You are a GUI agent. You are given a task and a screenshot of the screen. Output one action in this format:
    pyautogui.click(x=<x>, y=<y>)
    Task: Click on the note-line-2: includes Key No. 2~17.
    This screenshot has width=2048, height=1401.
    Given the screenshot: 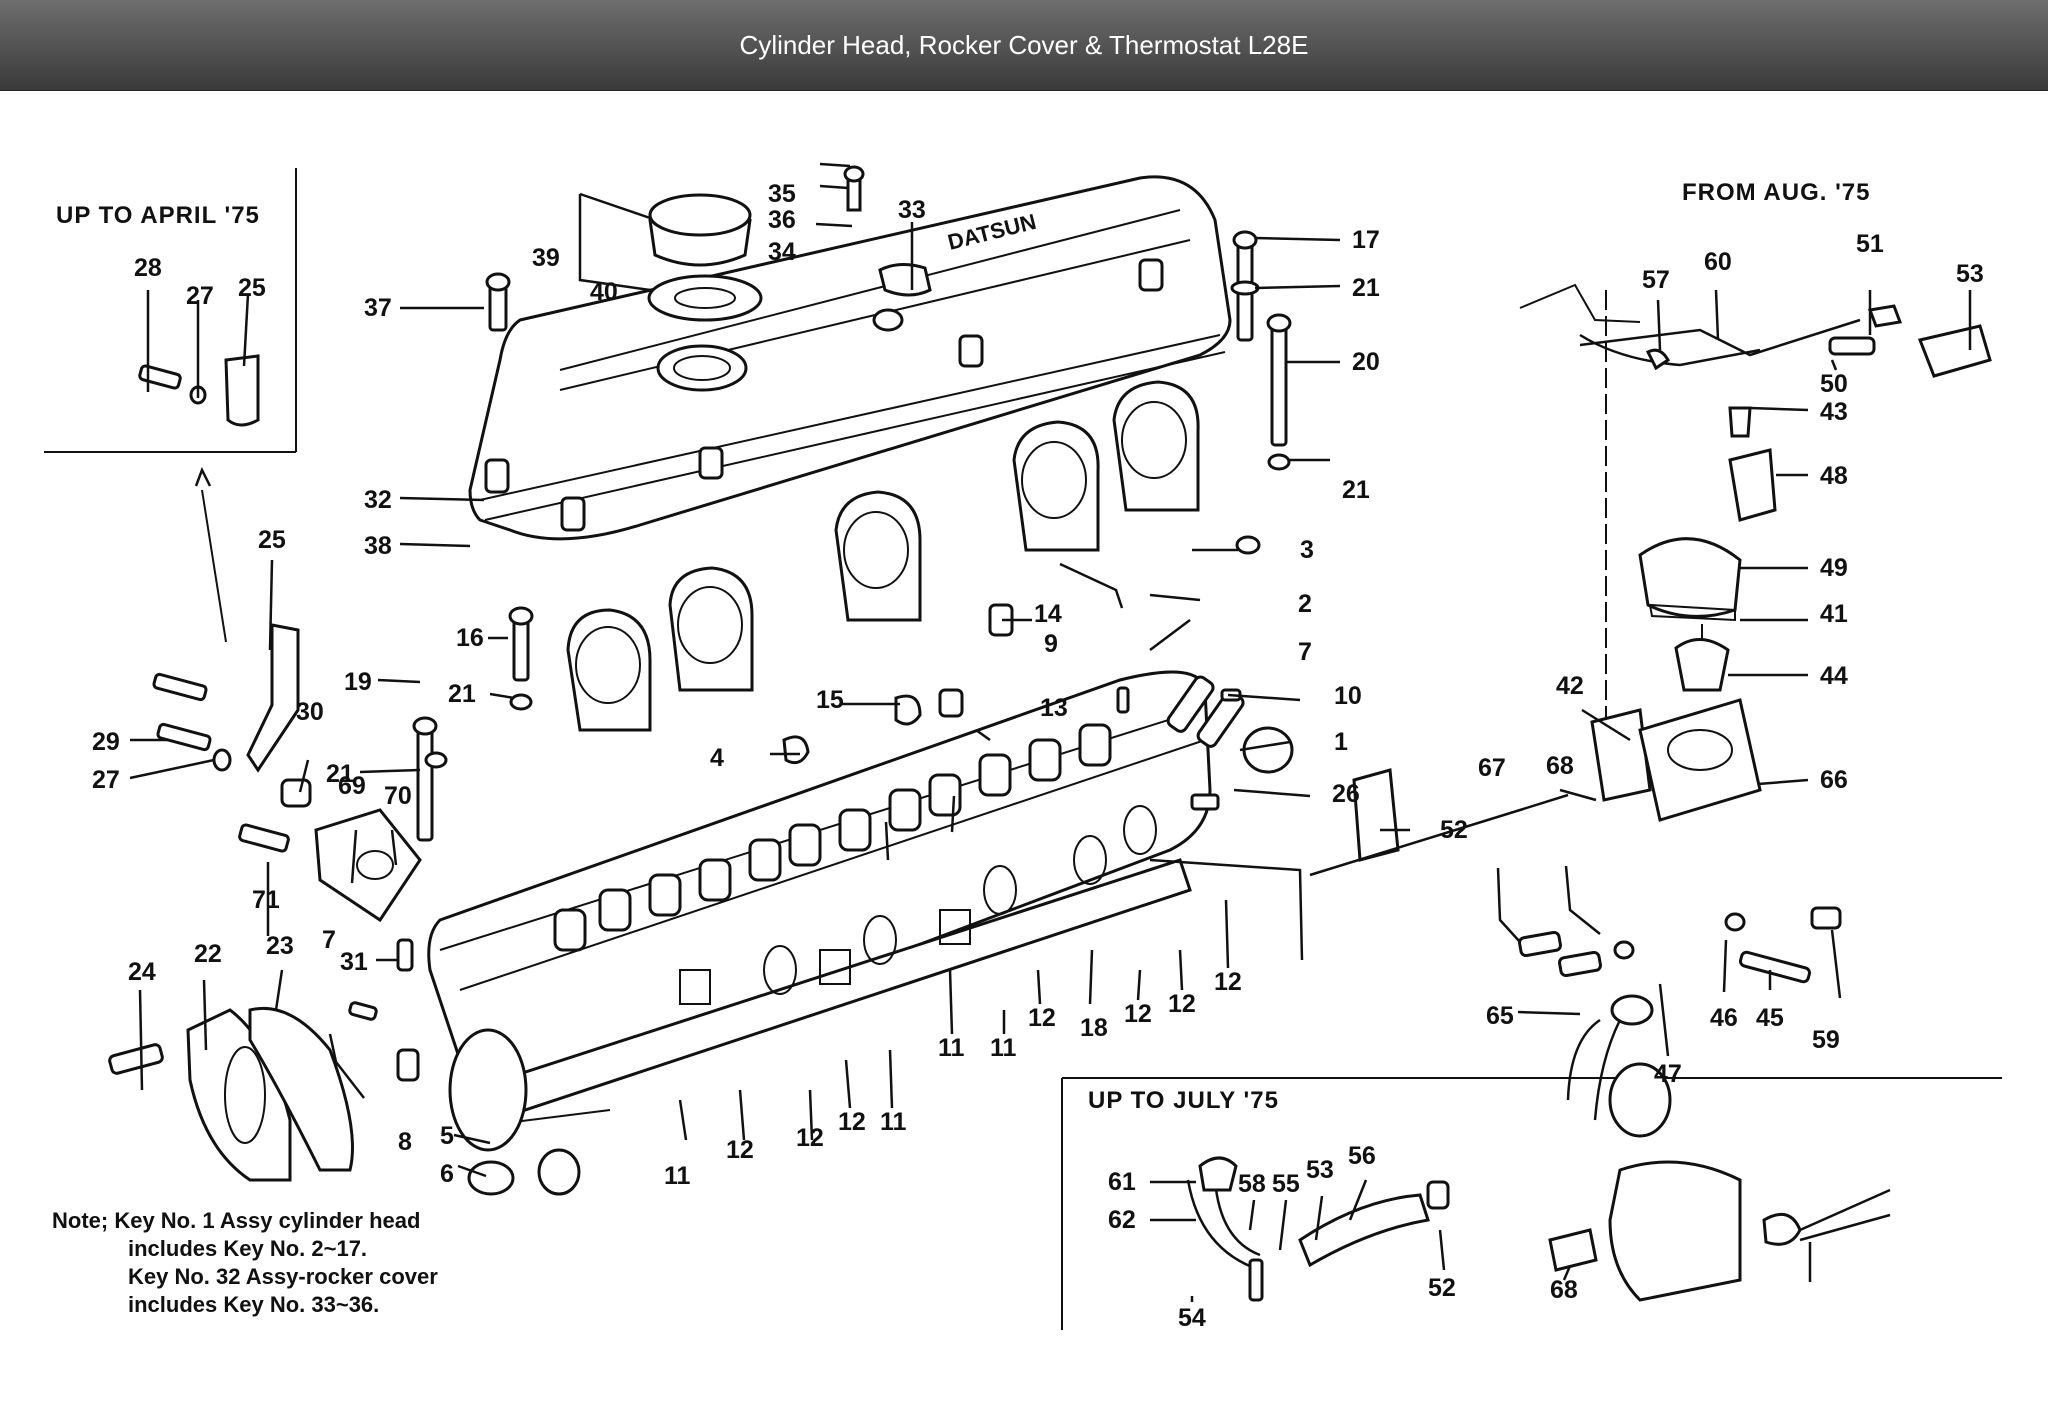 What is the action you would take?
    pyautogui.click(x=247, y=1248)
    